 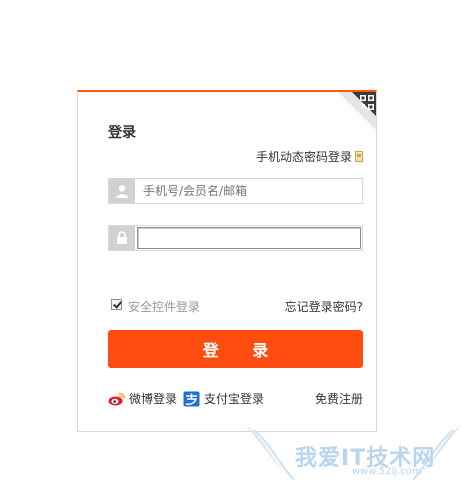 What do you see at coordinates (249, 191) in the screenshot?
I see `username-input` at bounding box center [249, 191].